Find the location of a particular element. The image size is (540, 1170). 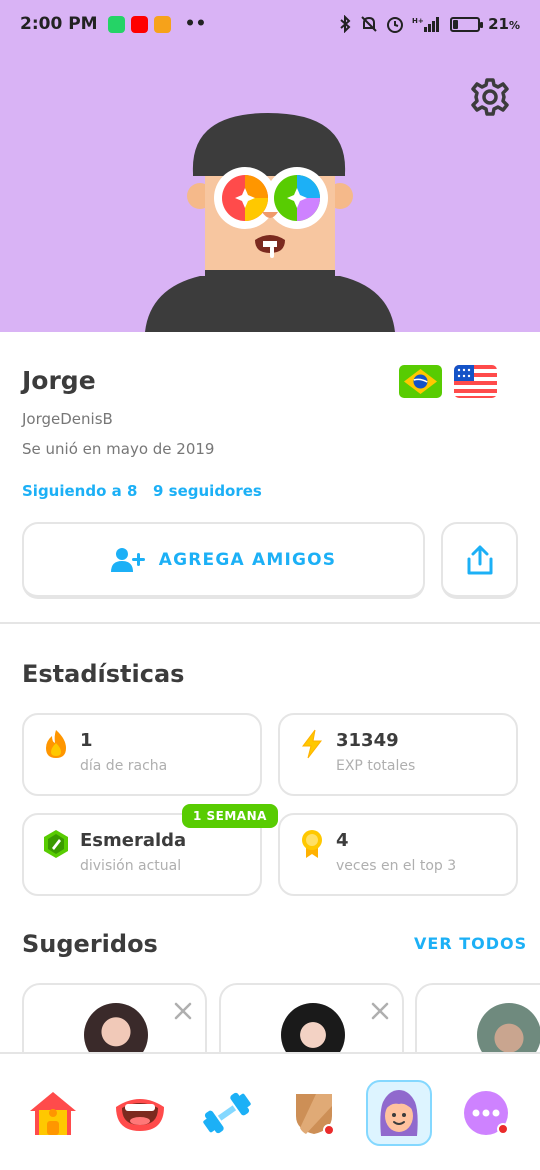

nav-home is located at coordinates (53, 1113).